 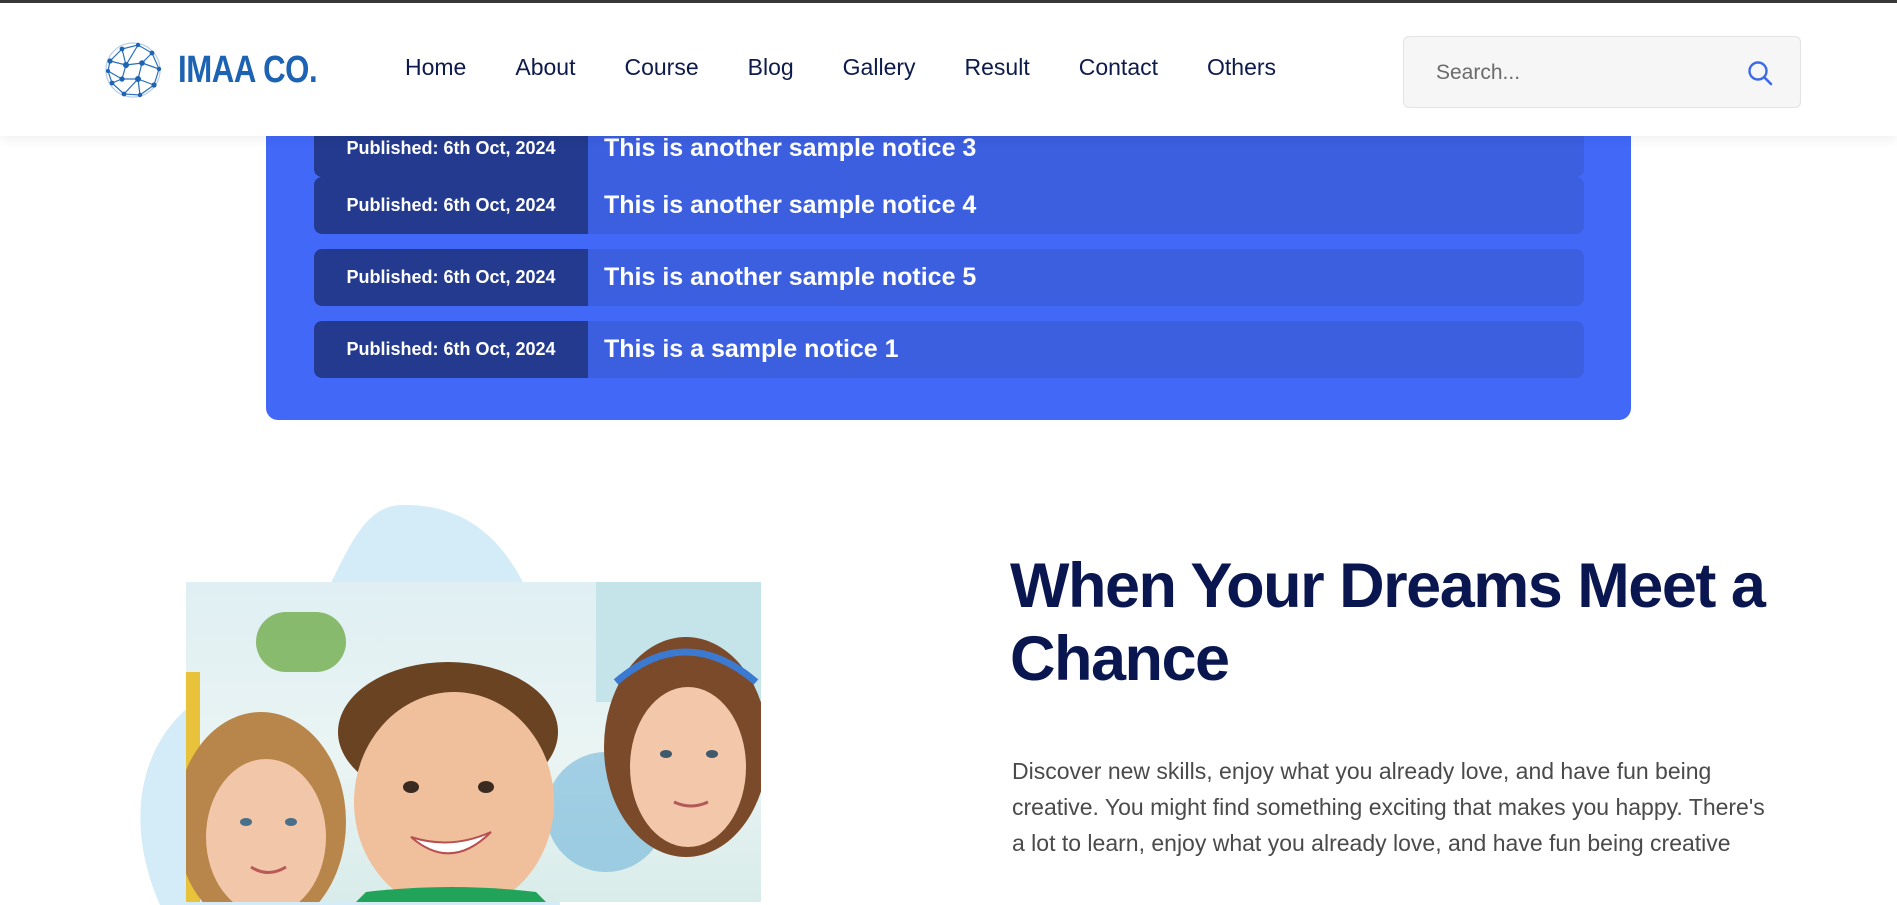 I want to click on nav-gallery: Gallery, so click(x=879, y=67).